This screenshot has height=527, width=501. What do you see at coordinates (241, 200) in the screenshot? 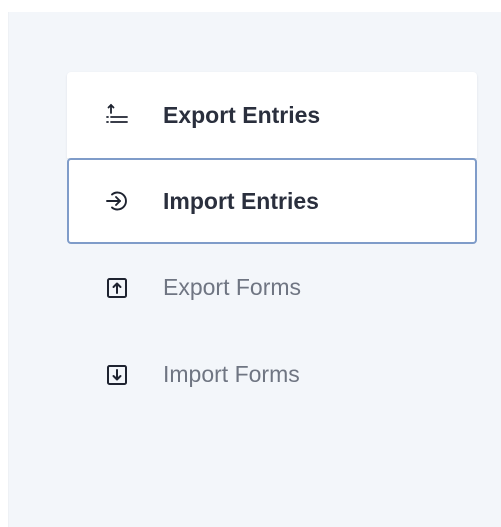
I see `menu-item-label: Import Entries` at bounding box center [241, 200].